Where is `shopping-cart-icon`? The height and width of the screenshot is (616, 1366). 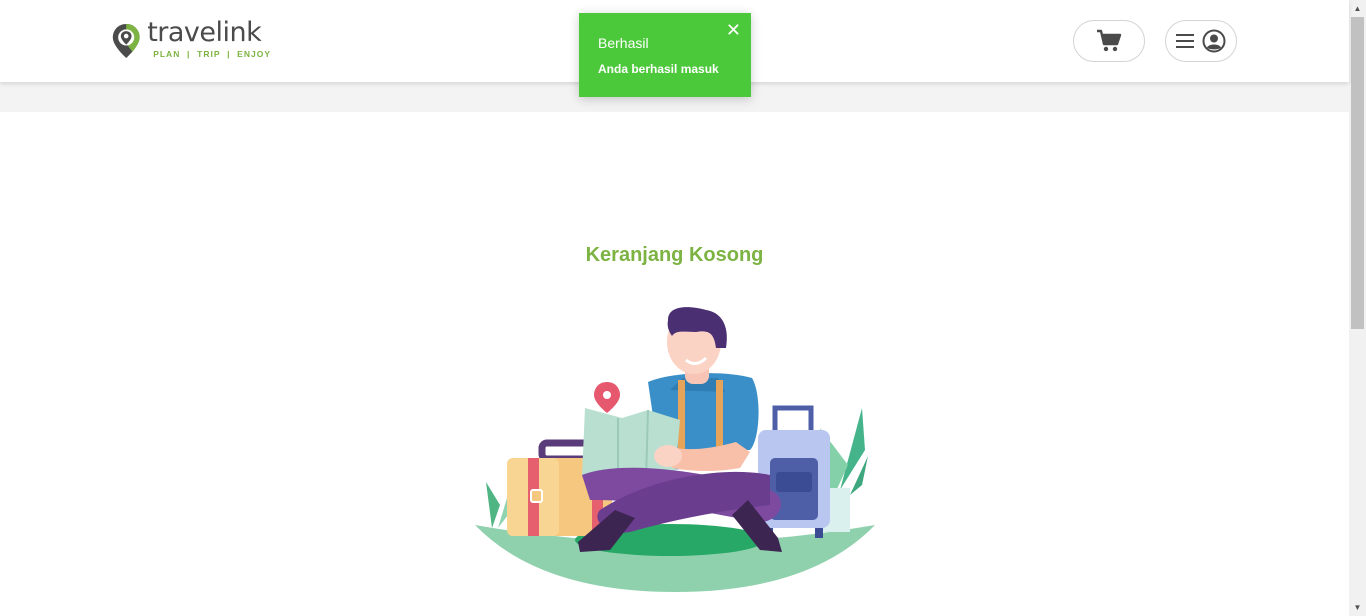
shopping-cart-icon is located at coordinates (1109, 40).